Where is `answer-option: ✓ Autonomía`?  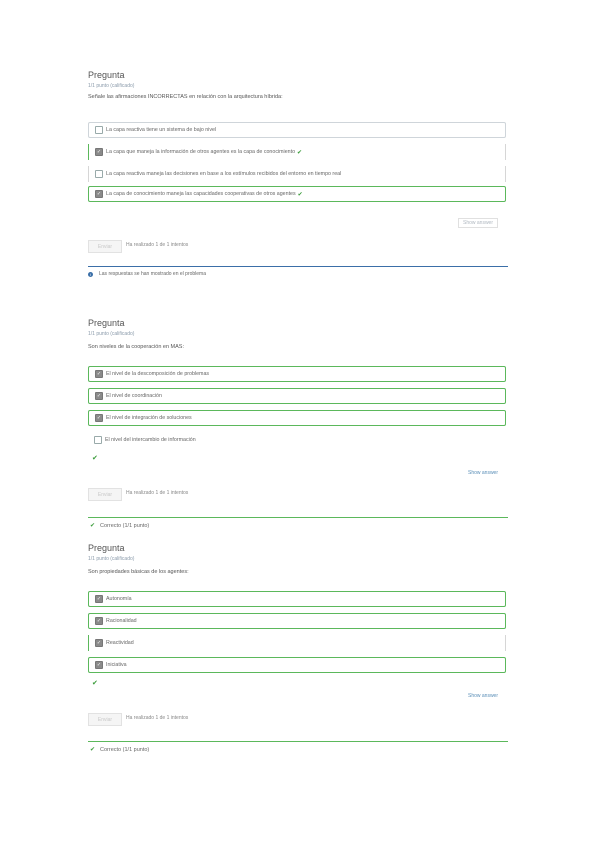
answer-option: ✓ Autonomía is located at coordinates (297, 599).